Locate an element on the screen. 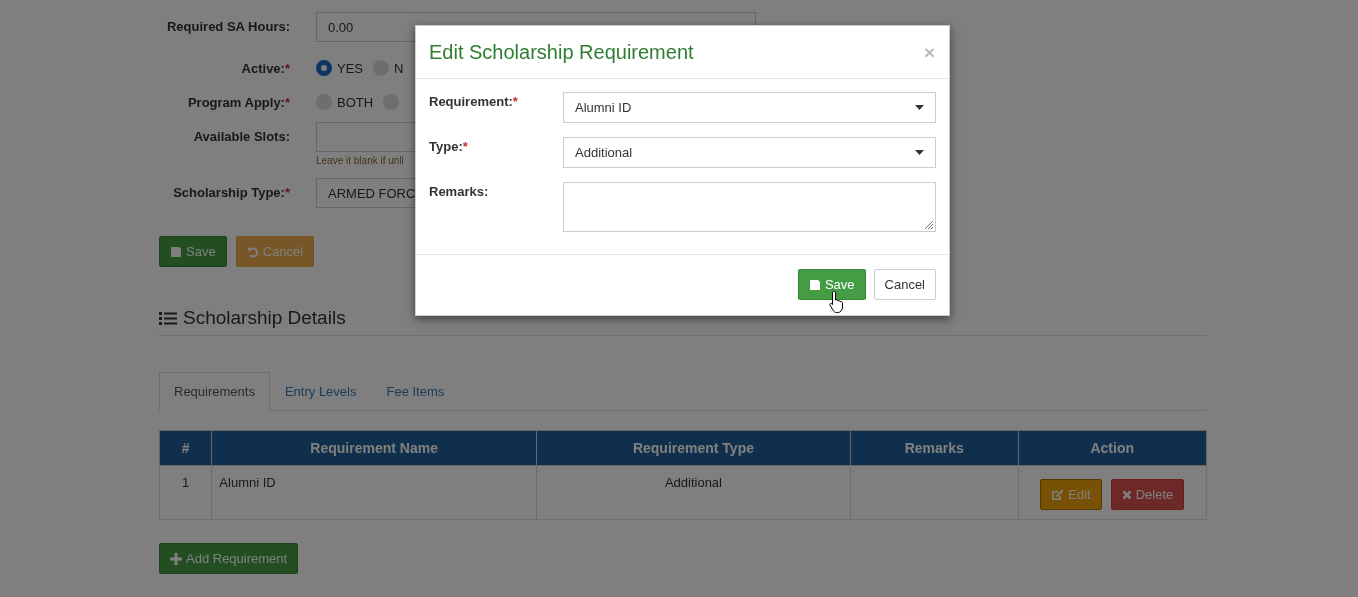  section-title: Scholarship Details is located at coordinates (264, 318).